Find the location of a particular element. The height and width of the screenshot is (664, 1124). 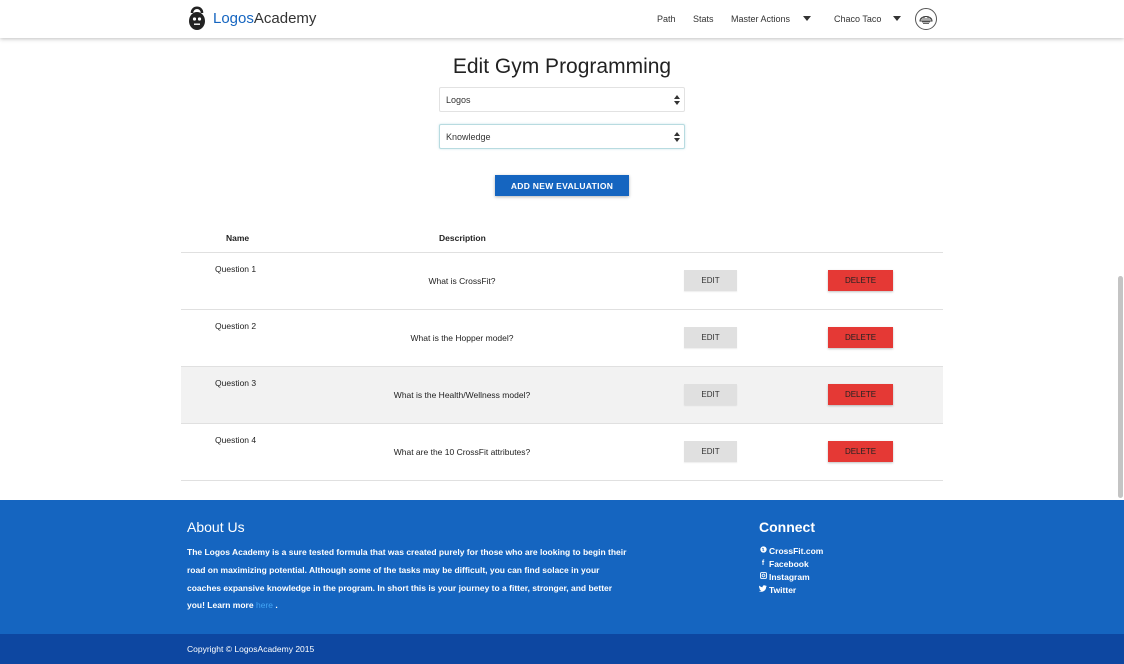

page-scrollbar is located at coordinates (1120, 387).